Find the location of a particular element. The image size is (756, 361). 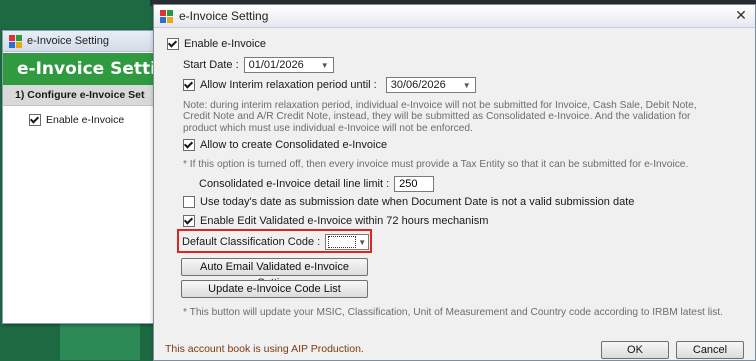

interim-date-value: 30/06/2026 is located at coordinates (418, 85).